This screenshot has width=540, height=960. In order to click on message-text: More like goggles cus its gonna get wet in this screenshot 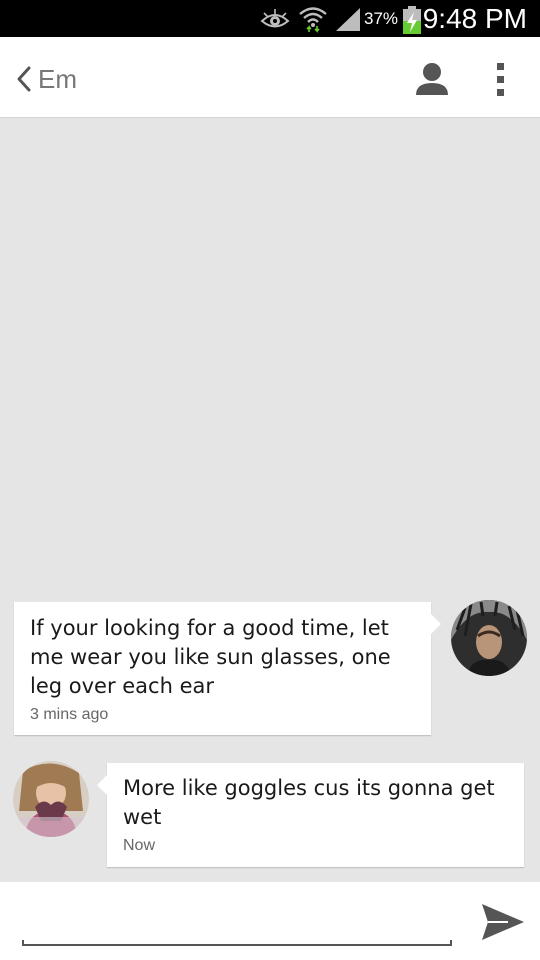, I will do `click(309, 802)`.